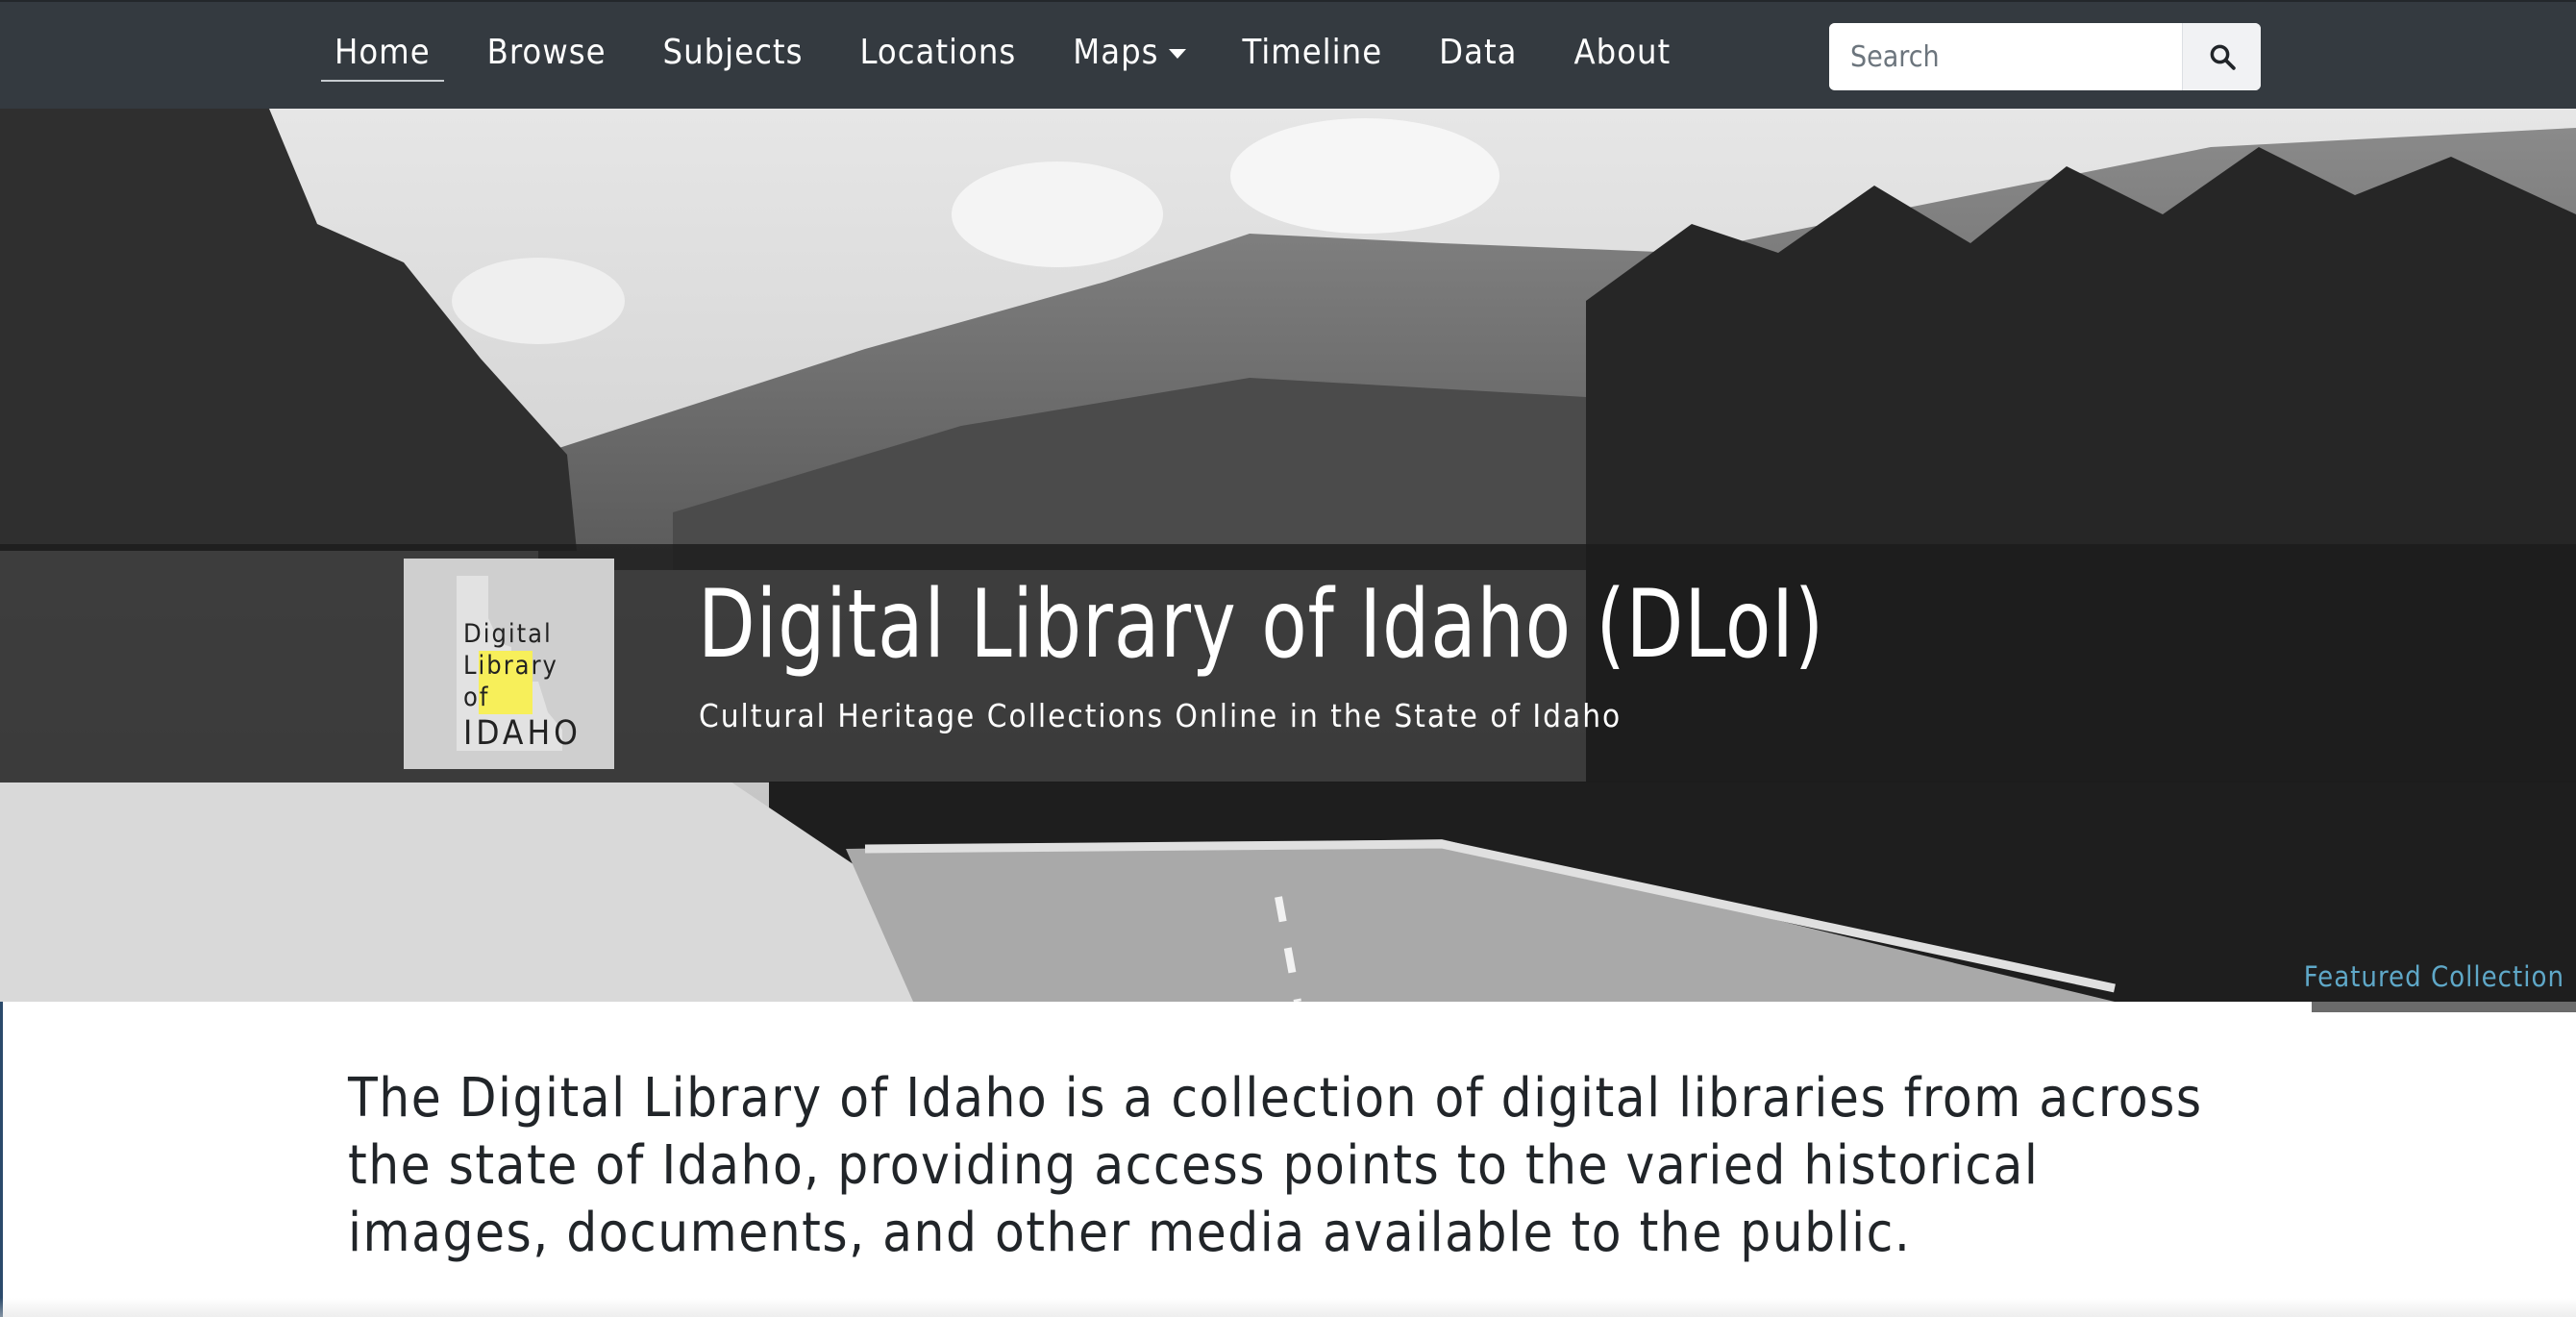 Image resolution: width=2576 pixels, height=1317 pixels. What do you see at coordinates (547, 53) in the screenshot?
I see `nav-browse: Browse` at bounding box center [547, 53].